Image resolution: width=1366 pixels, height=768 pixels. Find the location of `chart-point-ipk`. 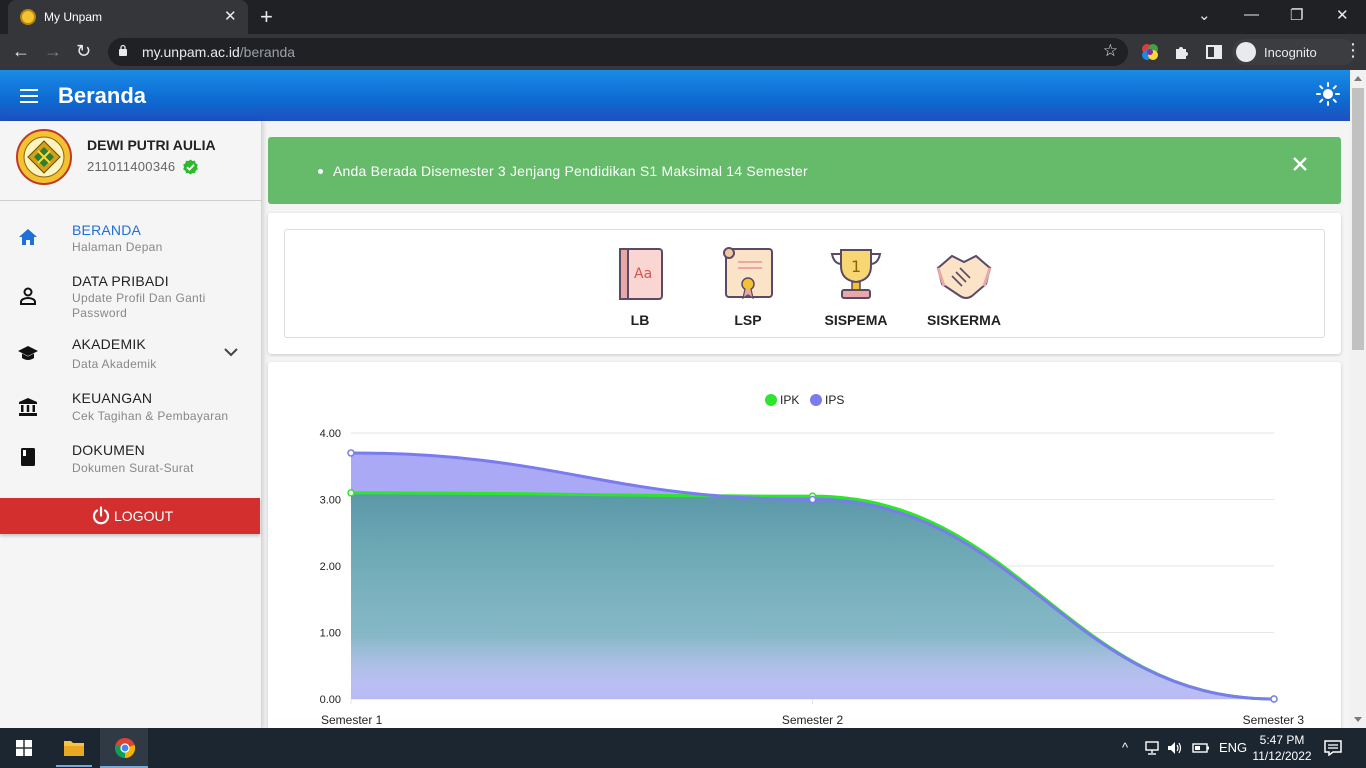

chart-point-ipk is located at coordinates (351, 493).